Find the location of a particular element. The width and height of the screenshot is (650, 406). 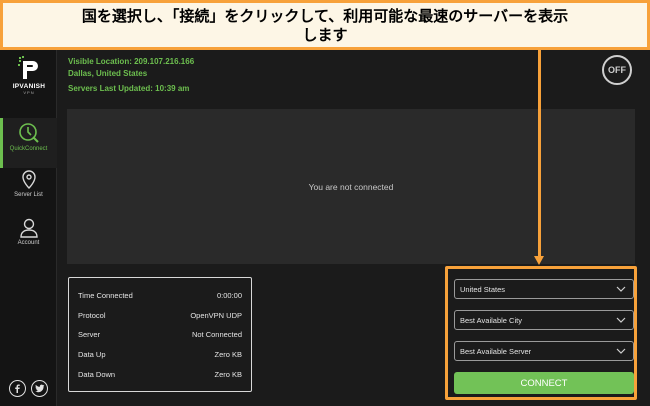

facebook-link is located at coordinates (17, 388).